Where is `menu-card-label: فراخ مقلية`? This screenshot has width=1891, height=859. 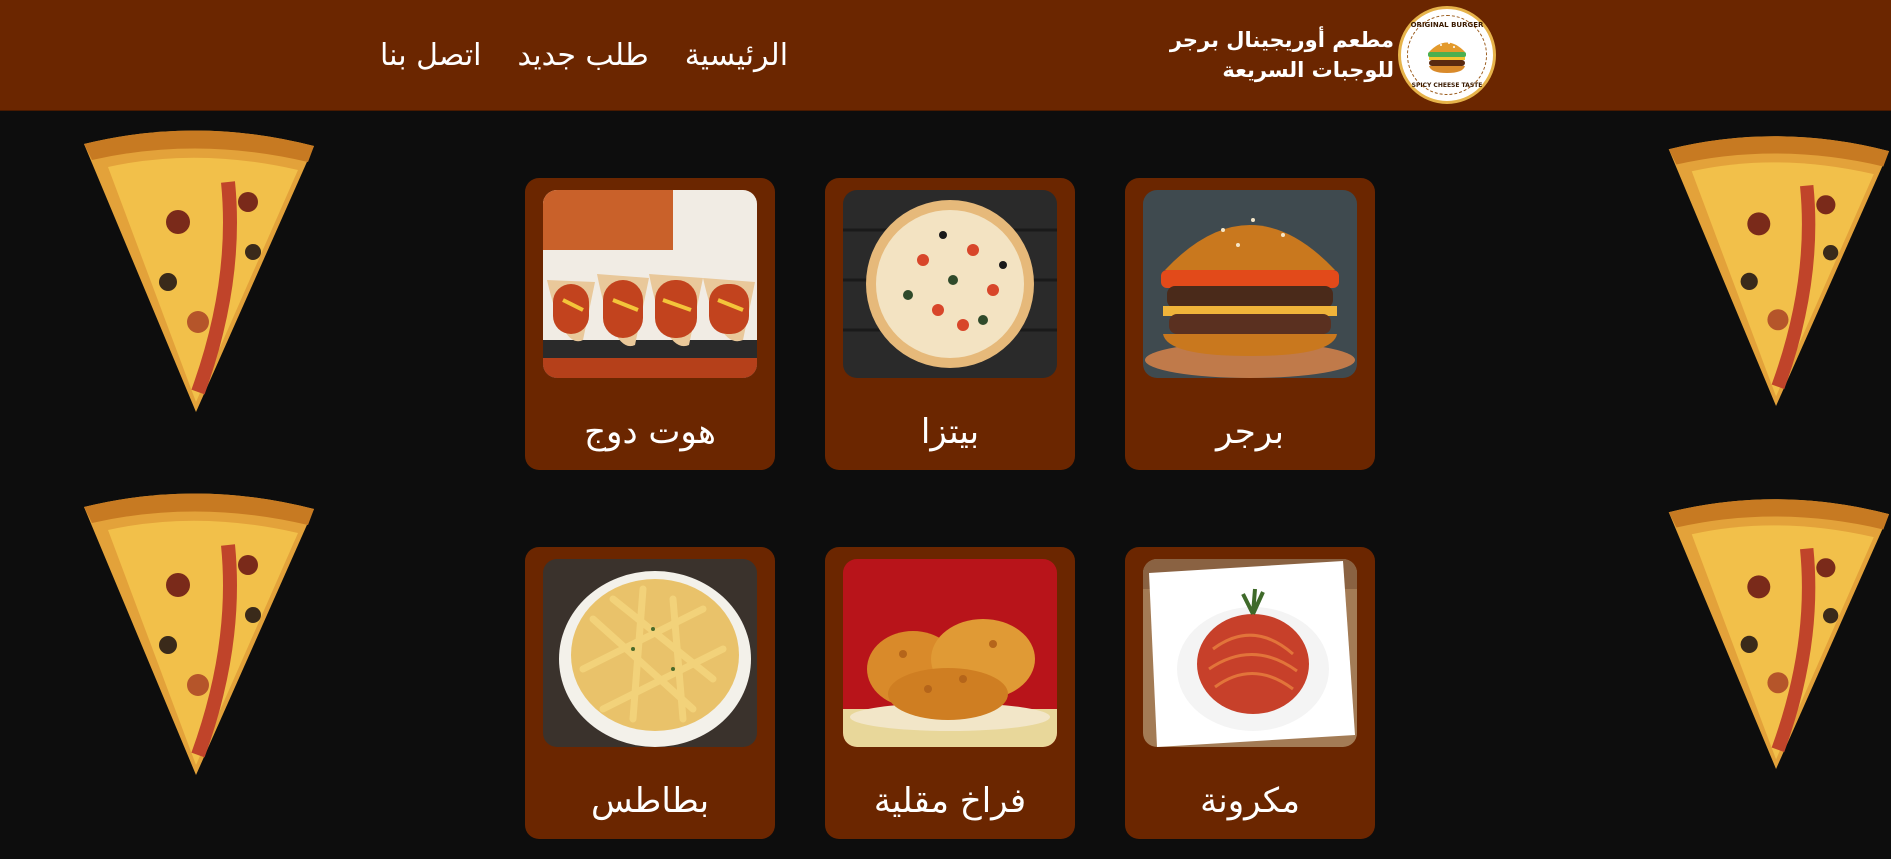
menu-card-label: فراخ مقلية is located at coordinates (950, 801).